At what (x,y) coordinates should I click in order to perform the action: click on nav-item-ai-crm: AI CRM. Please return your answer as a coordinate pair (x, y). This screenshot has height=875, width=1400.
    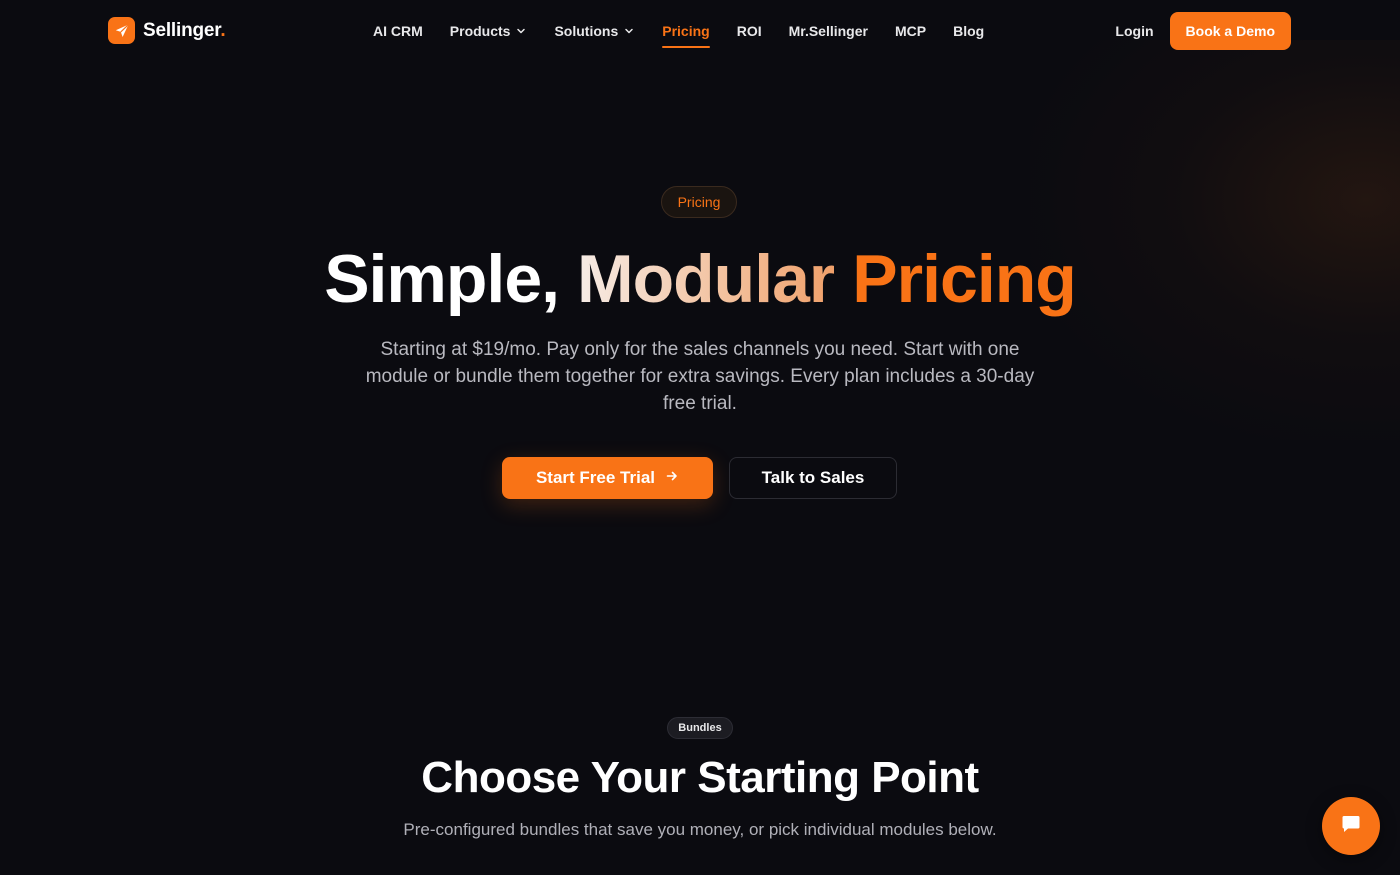
    Looking at the image, I should click on (398, 31).